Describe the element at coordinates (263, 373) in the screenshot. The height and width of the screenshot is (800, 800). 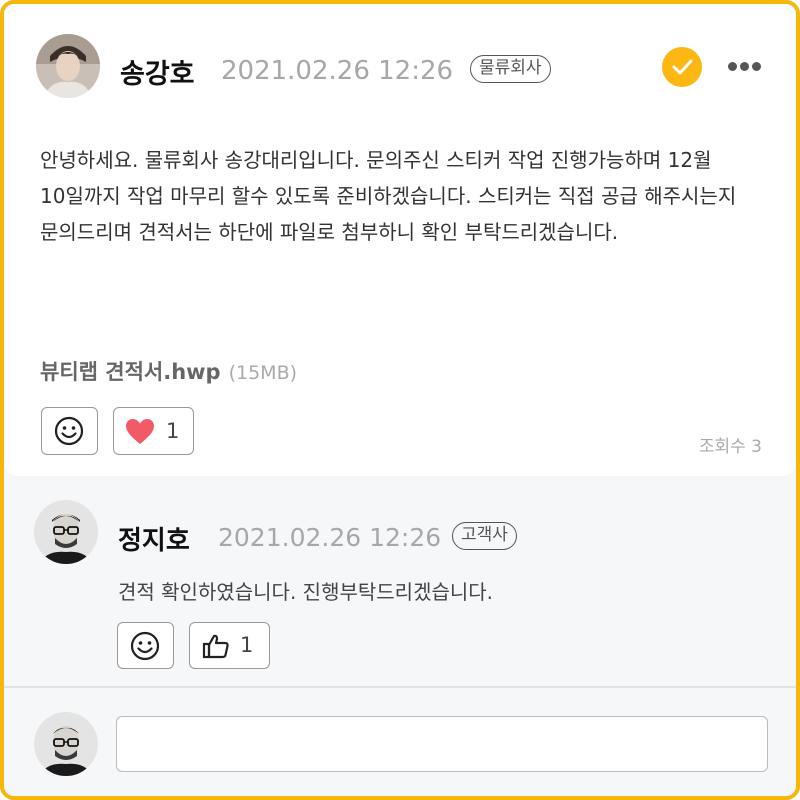
I see `attachment-size: (15MB)` at that location.